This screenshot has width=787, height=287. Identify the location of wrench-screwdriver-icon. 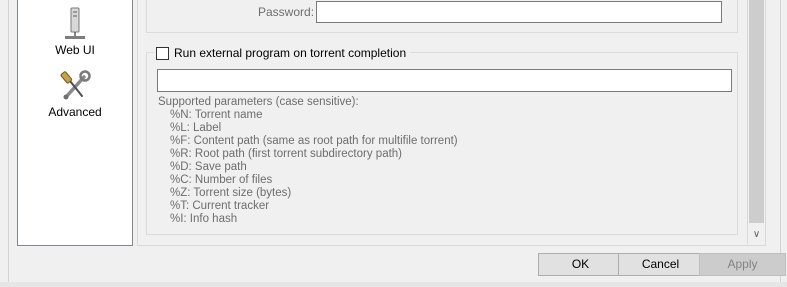
(75, 85).